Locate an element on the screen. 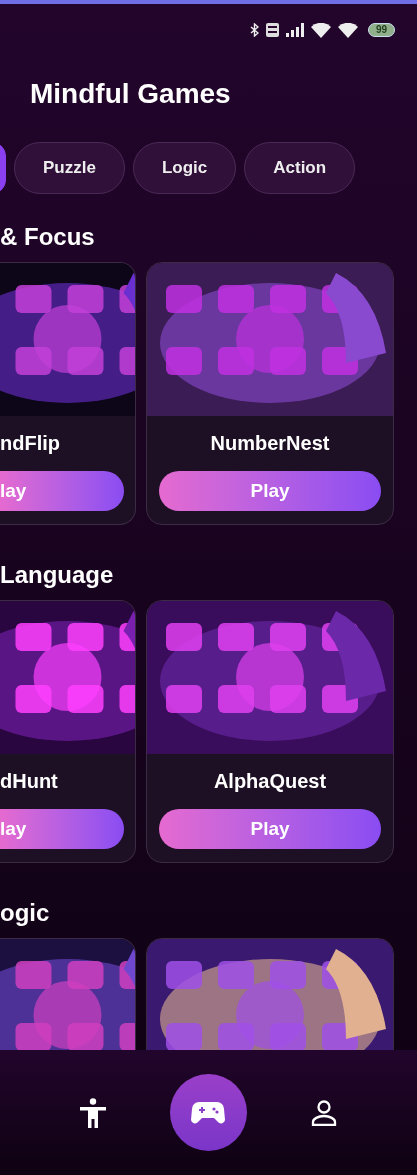 The height and width of the screenshot is (1175, 417). battery-indicator: 99 is located at coordinates (381, 30).